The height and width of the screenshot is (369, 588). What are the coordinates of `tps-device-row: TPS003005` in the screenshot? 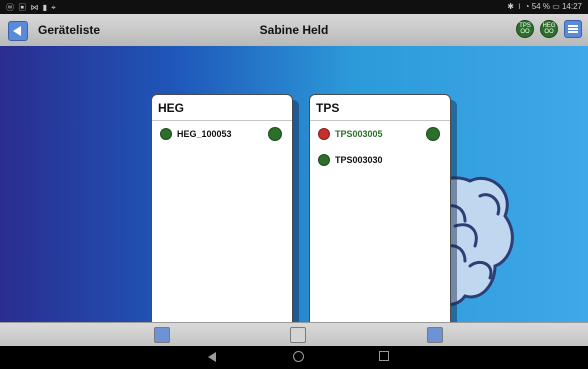 It's located at (380, 134).